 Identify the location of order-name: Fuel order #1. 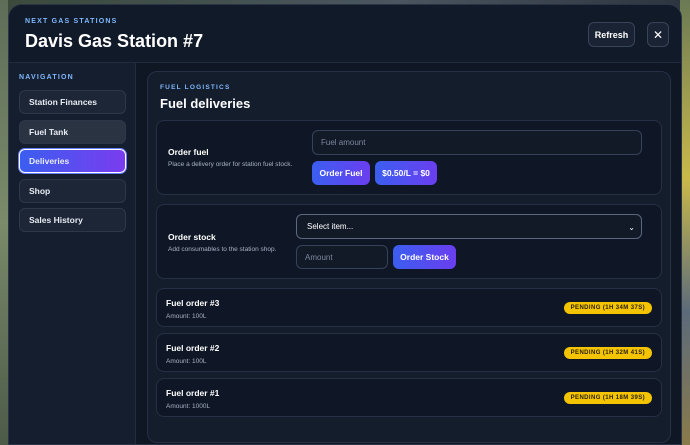
(193, 393).